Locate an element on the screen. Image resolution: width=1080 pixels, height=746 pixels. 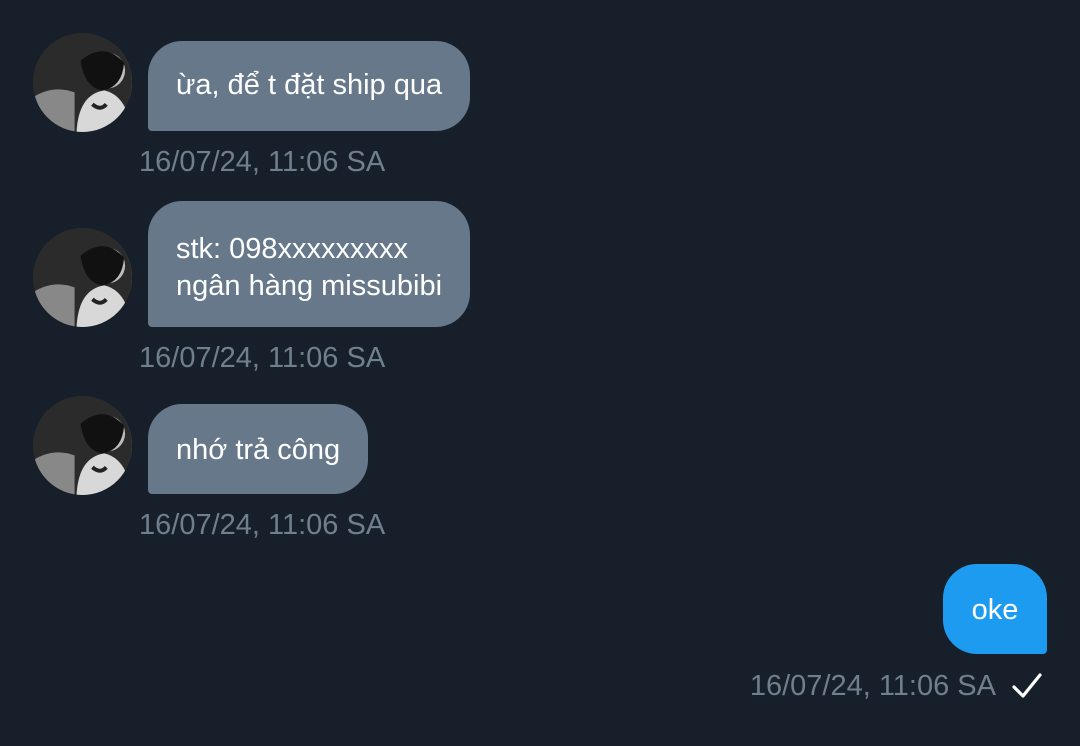
message-line: ừa, để t đặt ship qua is located at coordinates (309, 85).